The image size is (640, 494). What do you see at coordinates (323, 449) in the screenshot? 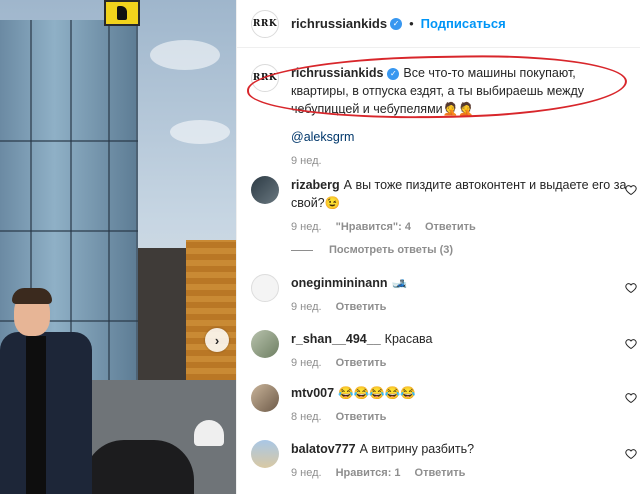
I see `comment-username: balatov777` at bounding box center [323, 449].